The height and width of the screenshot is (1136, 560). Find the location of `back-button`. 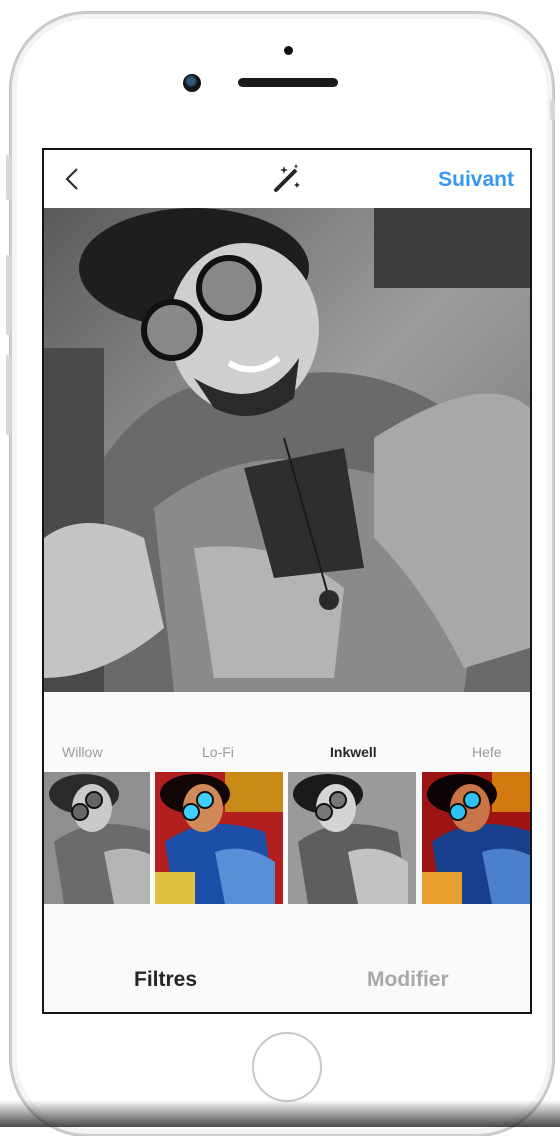

back-button is located at coordinates (73, 179).